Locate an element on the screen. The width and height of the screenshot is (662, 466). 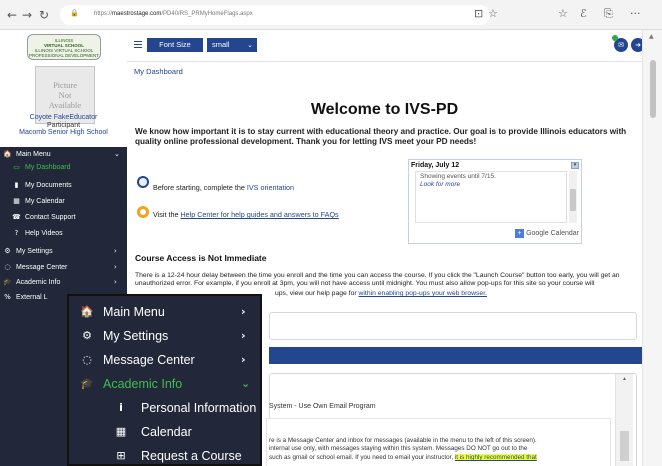
calendar-scrollbar is located at coordinates (573, 197).